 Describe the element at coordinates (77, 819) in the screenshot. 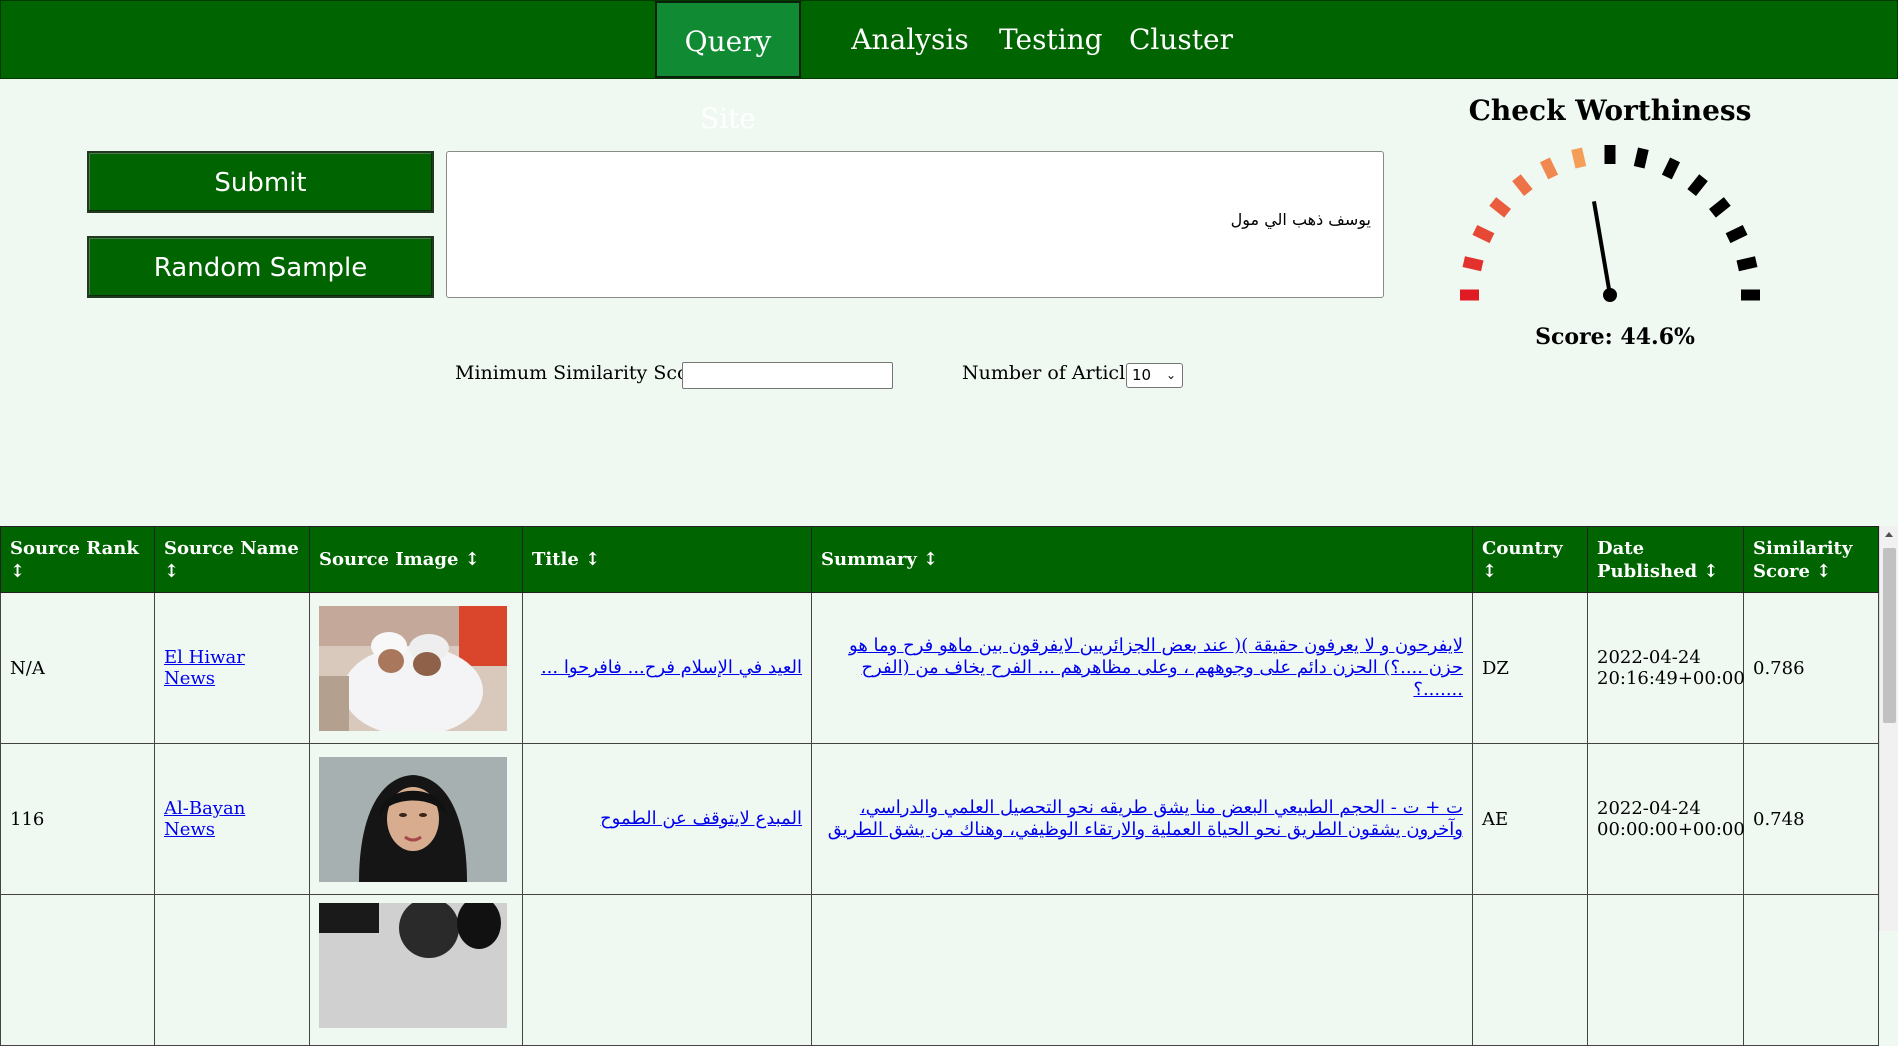

I see `cell-rank: 116` at that location.